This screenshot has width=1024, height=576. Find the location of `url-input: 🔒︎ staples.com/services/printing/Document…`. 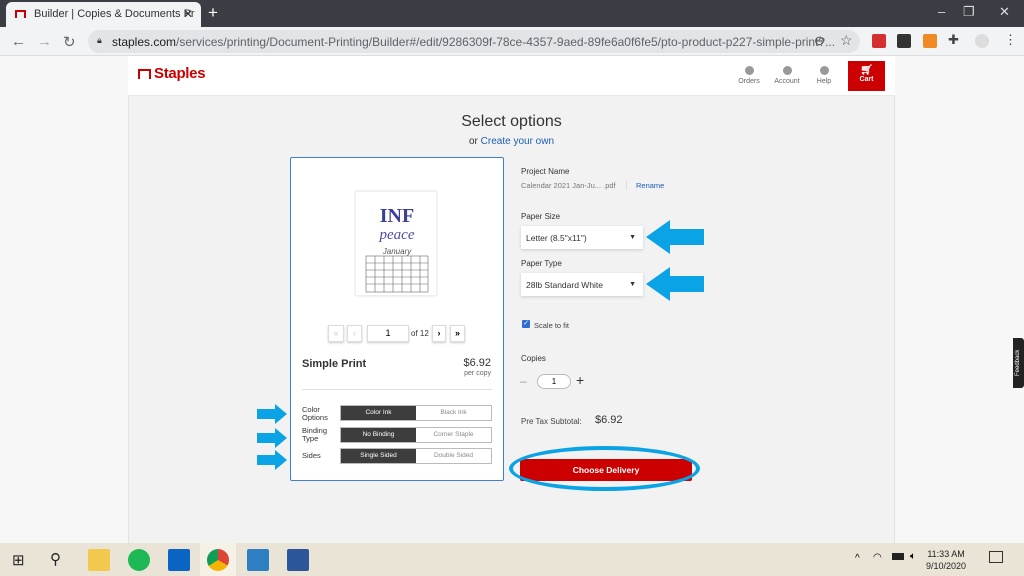

url-input: 🔒︎ staples.com/services/printing/Document… is located at coordinates (474, 41).